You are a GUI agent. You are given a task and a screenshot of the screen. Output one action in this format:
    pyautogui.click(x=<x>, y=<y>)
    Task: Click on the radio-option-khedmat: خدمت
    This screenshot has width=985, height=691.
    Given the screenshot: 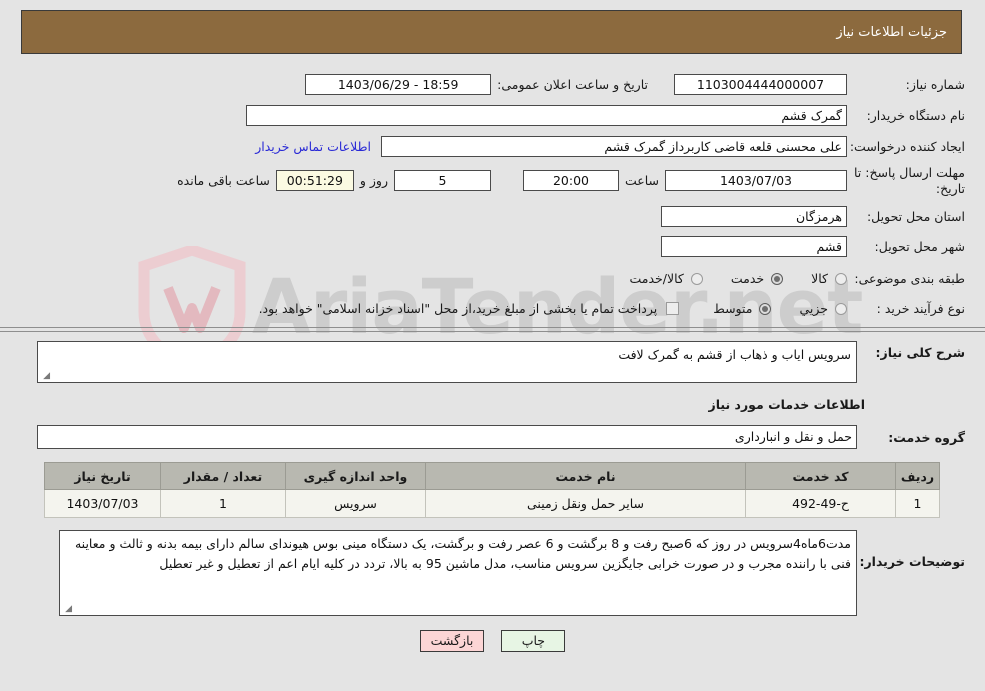 What is the action you would take?
    pyautogui.click(x=757, y=279)
    